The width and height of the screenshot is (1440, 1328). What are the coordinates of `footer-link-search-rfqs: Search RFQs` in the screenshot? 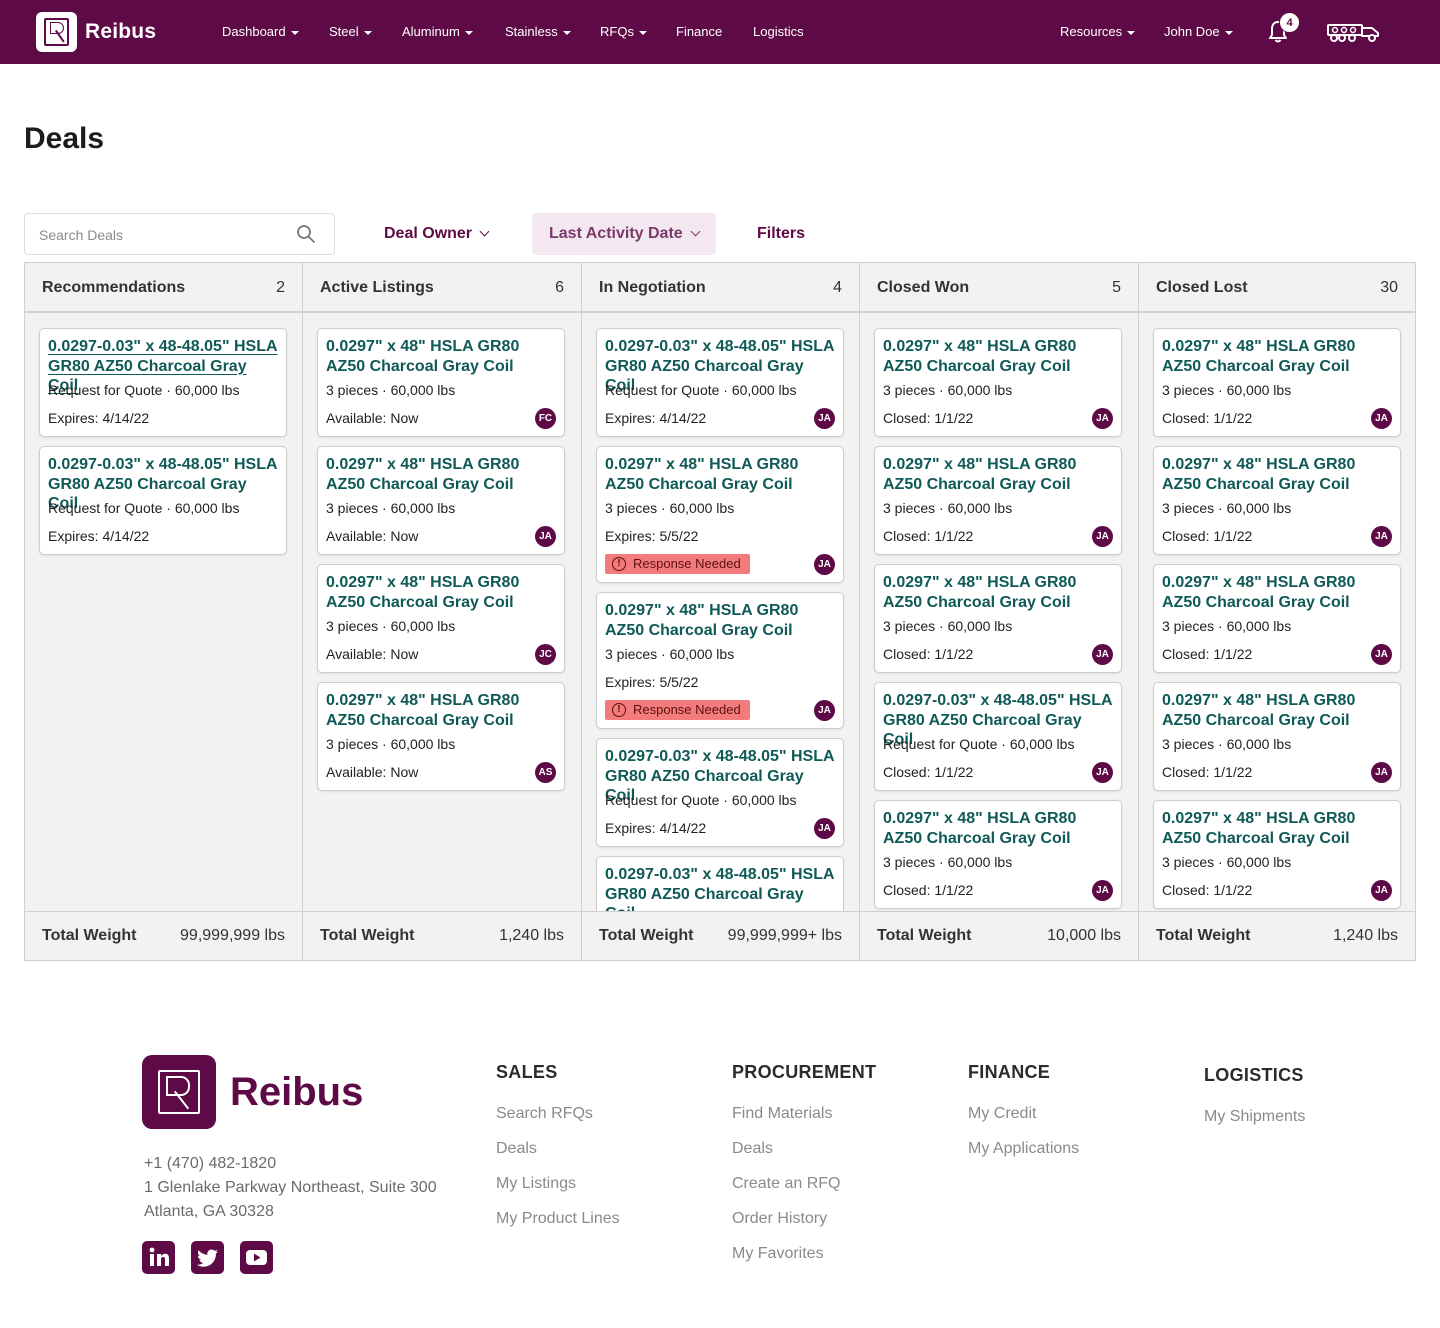 It's located at (544, 1114).